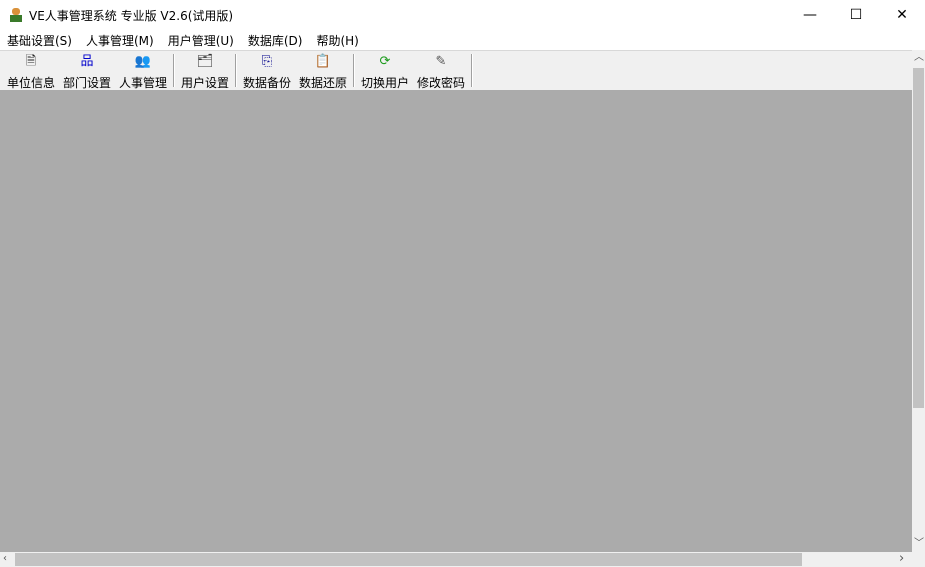 The height and width of the screenshot is (567, 925). Describe the element at coordinates (856, 15) in the screenshot. I see `maximize-button: ☐` at that location.